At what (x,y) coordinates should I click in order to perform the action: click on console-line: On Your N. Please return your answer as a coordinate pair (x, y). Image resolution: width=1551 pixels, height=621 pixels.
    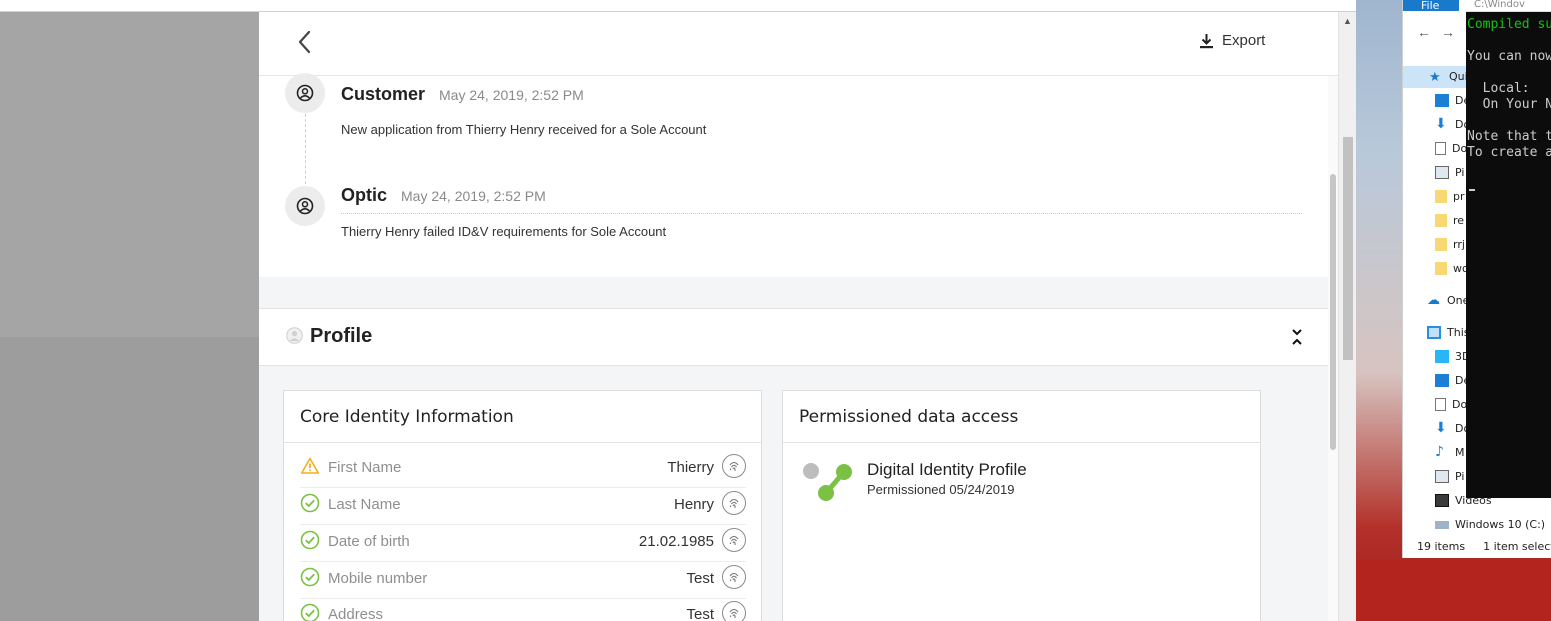
    Looking at the image, I should click on (1509, 104).